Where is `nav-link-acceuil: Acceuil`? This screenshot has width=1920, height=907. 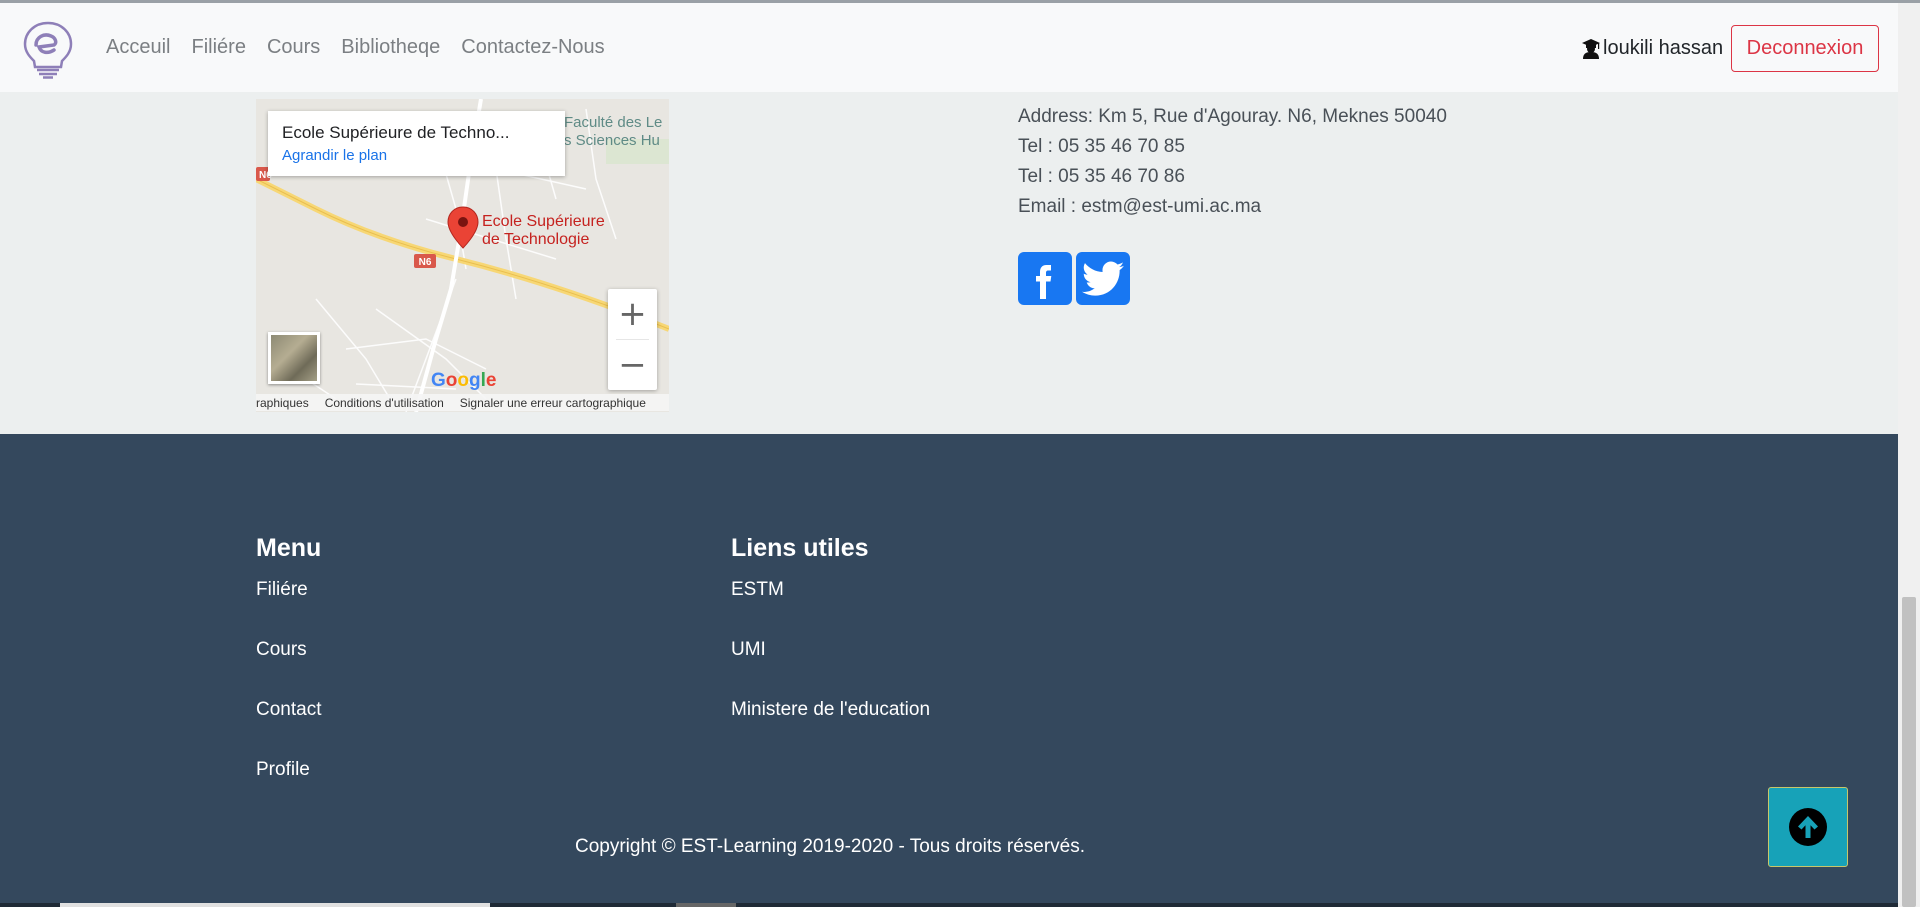
nav-link-acceuil: Acceuil is located at coordinates (138, 47).